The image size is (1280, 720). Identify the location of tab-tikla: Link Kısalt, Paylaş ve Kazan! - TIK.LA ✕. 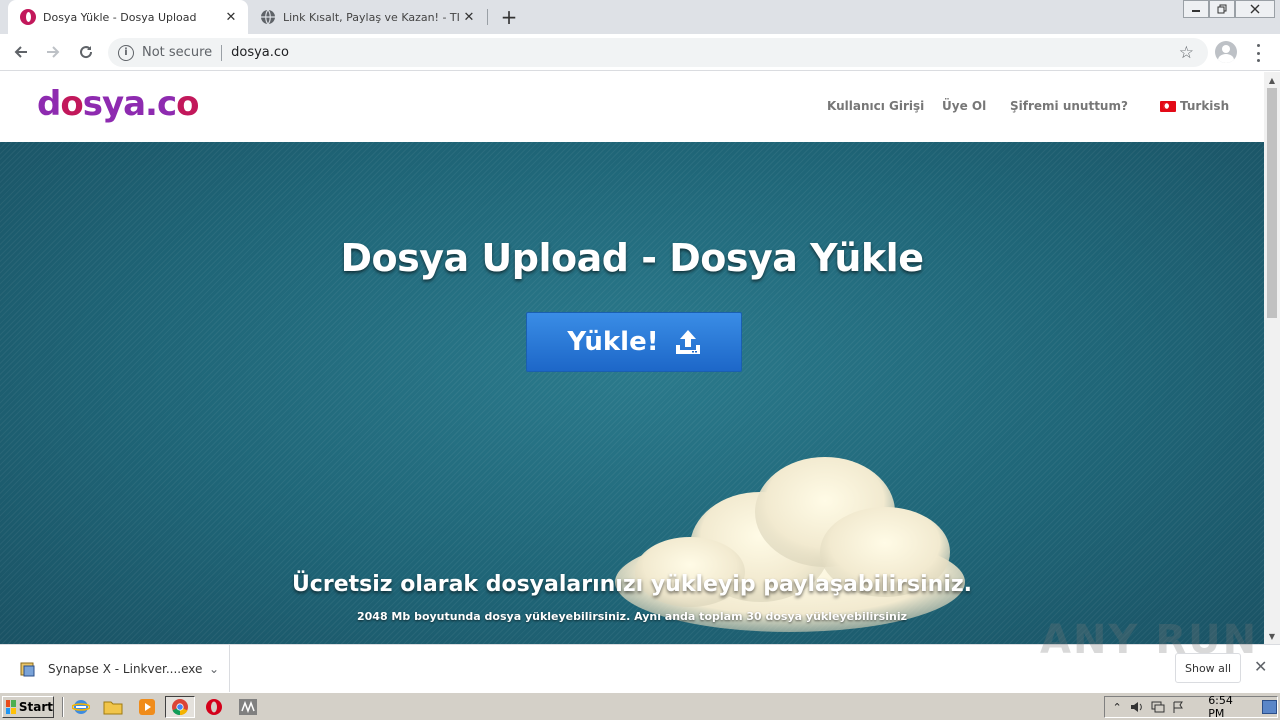
(368, 17).